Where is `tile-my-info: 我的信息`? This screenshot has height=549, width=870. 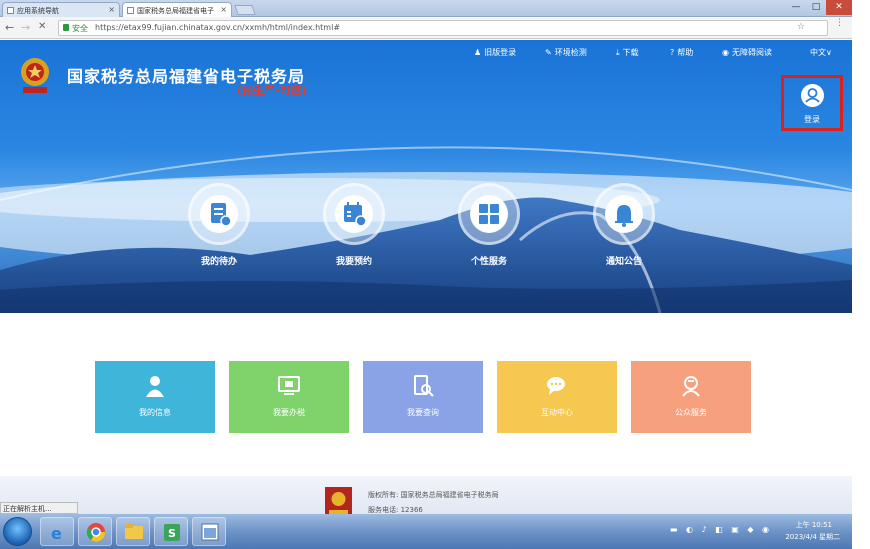
tile-my-info: 我的信息 is located at coordinates (155, 397).